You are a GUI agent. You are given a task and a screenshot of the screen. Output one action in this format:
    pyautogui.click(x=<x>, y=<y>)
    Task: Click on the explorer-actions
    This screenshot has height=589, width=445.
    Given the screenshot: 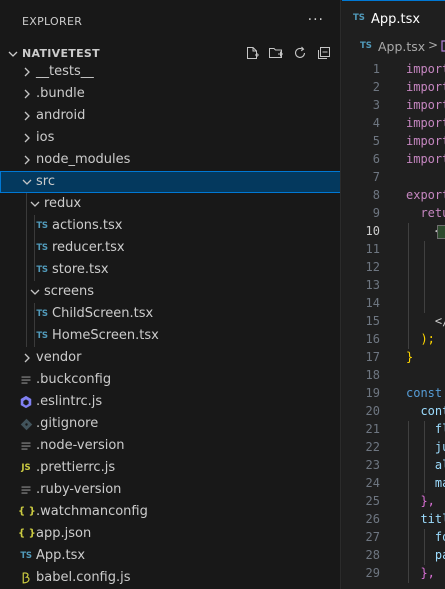 What is the action you would take?
    pyautogui.click(x=288, y=53)
    